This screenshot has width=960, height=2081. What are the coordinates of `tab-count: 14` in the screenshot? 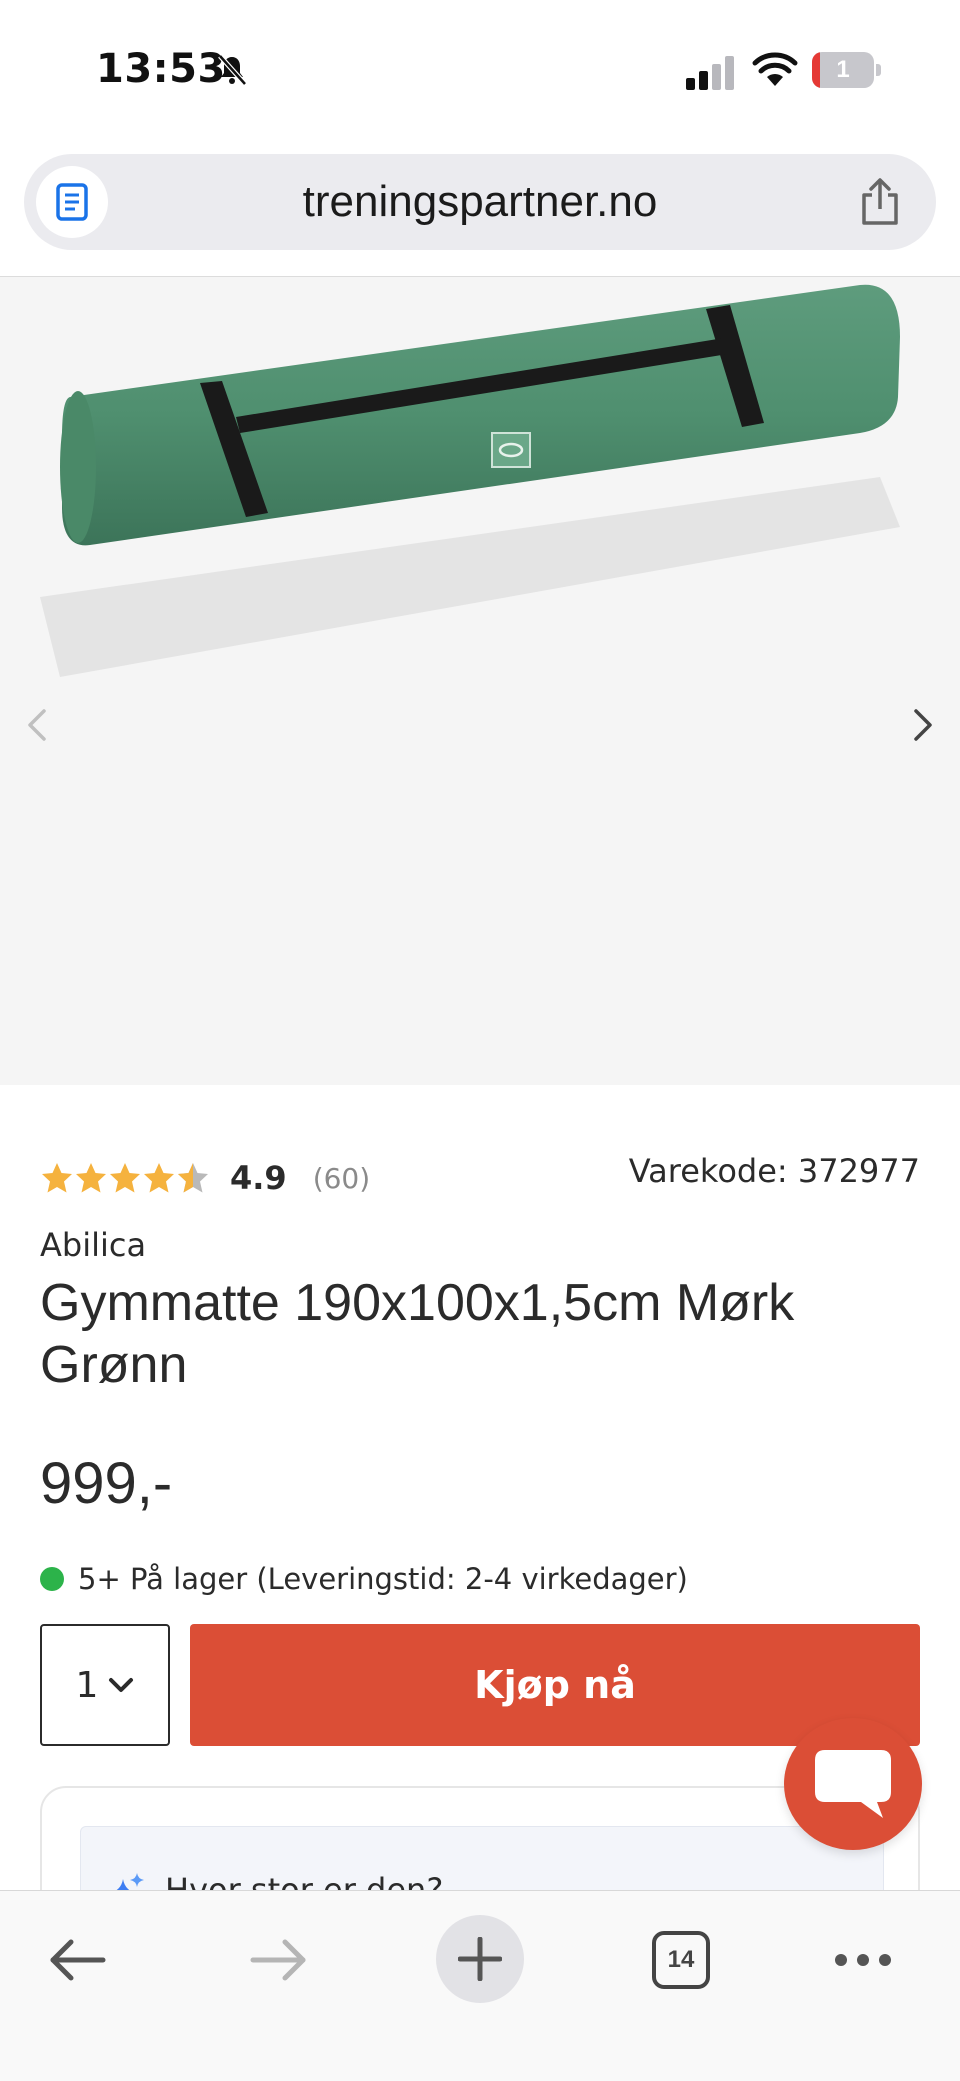 It's located at (681, 1960).